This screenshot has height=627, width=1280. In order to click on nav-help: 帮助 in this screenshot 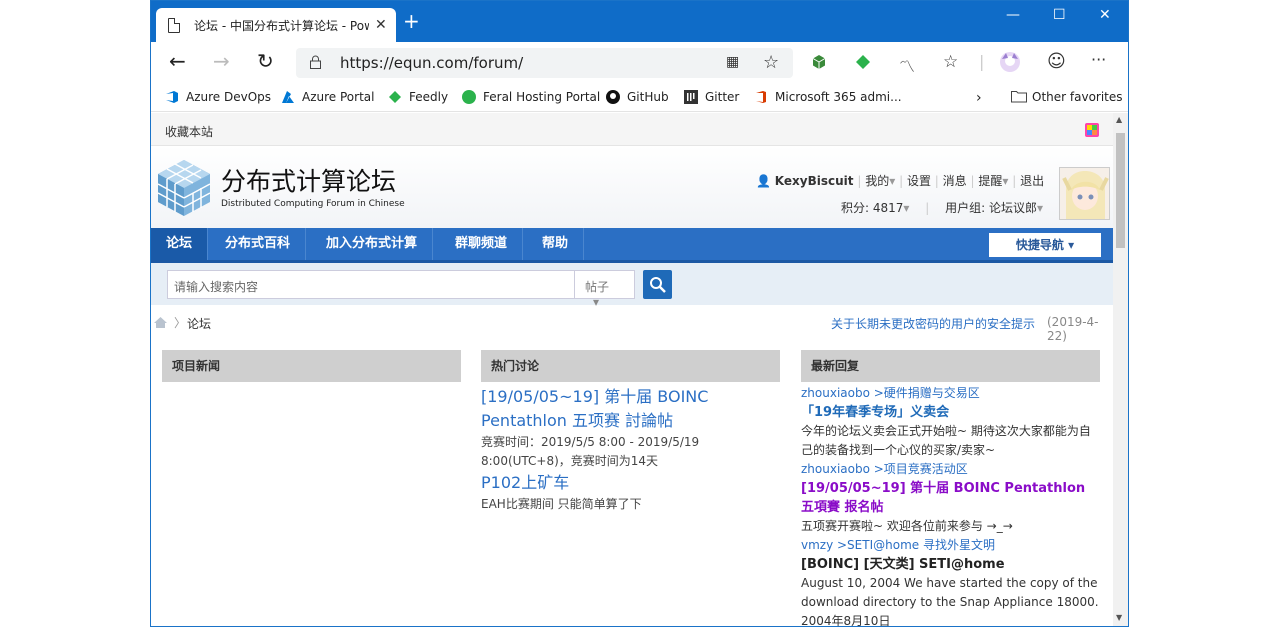, I will do `click(556, 244)`.